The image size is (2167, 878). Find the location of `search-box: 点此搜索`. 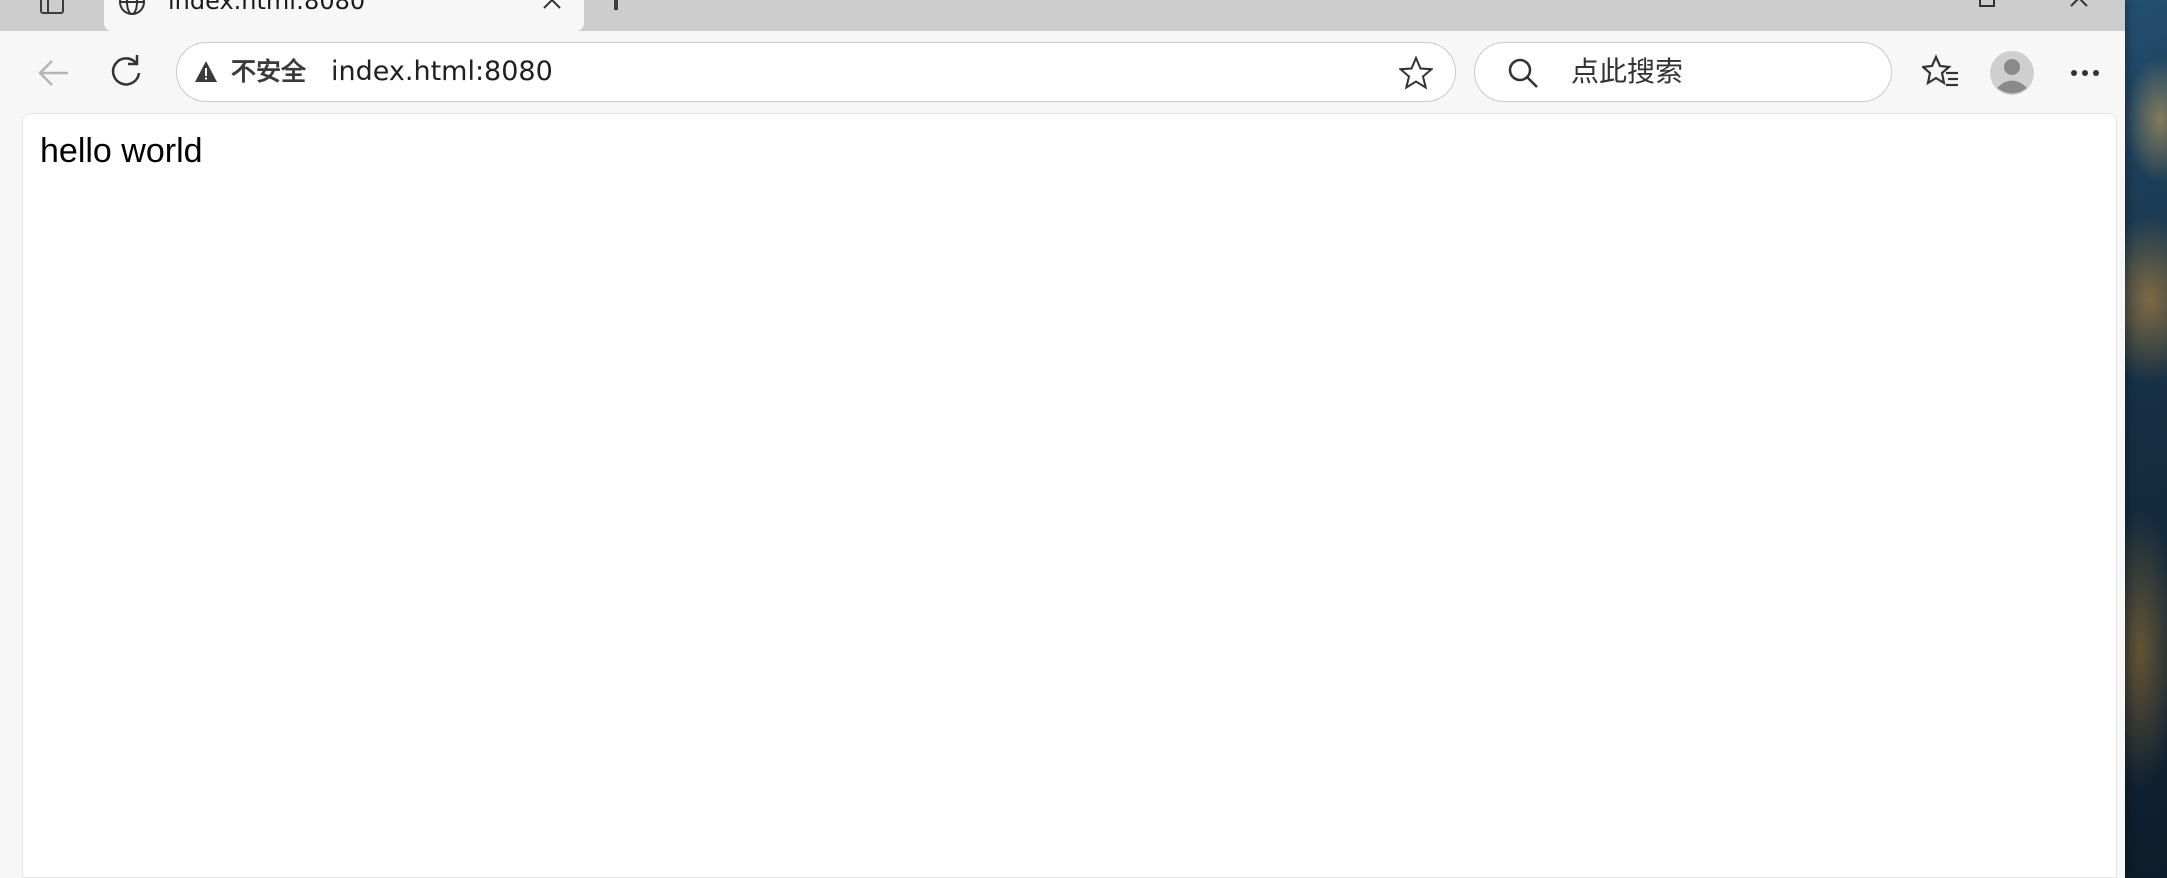

search-box: 点此搜索 is located at coordinates (1683, 72).